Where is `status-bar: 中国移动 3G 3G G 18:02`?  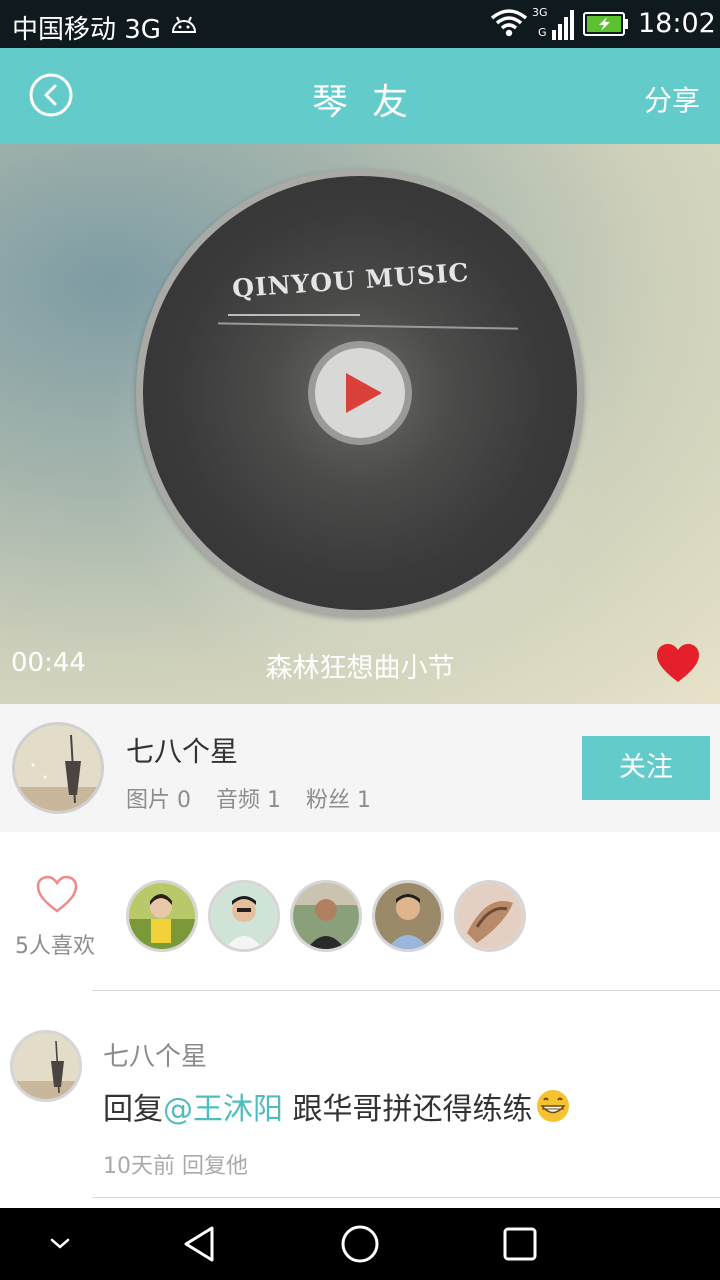 status-bar: 中国移动 3G 3G G 18:02 is located at coordinates (360, 24).